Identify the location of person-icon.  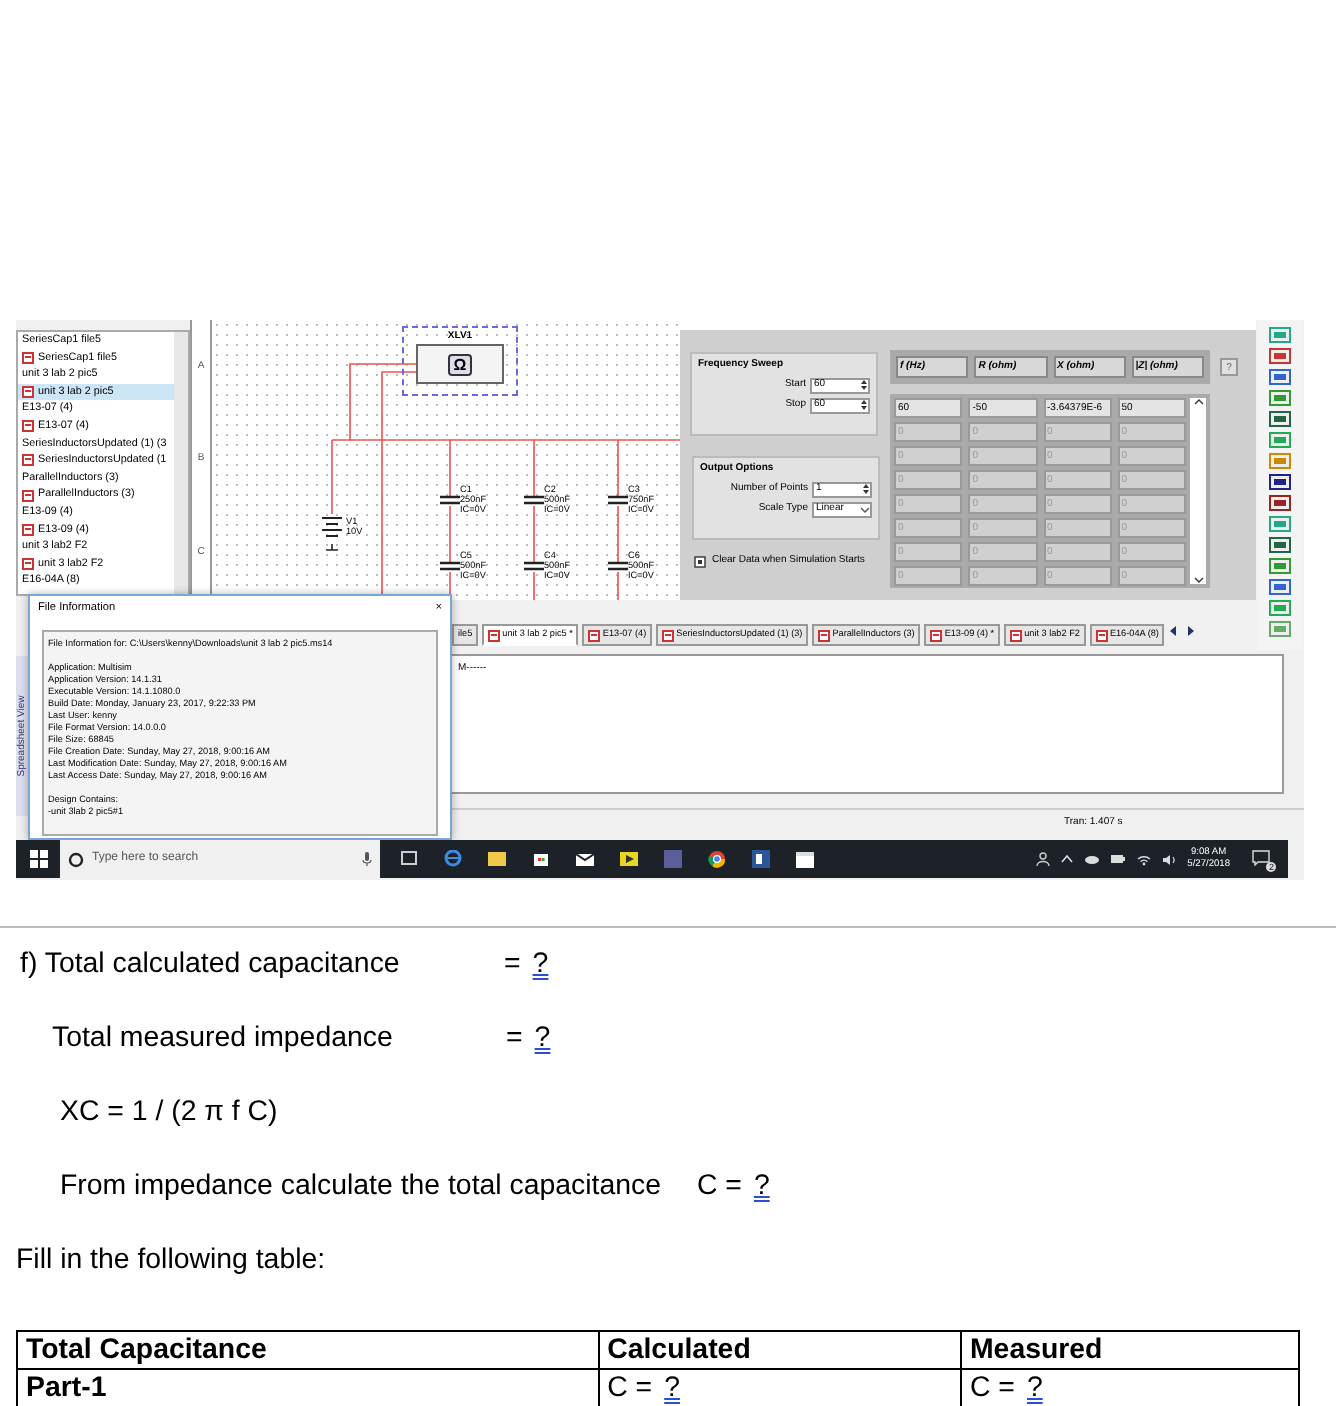
(1042, 859).